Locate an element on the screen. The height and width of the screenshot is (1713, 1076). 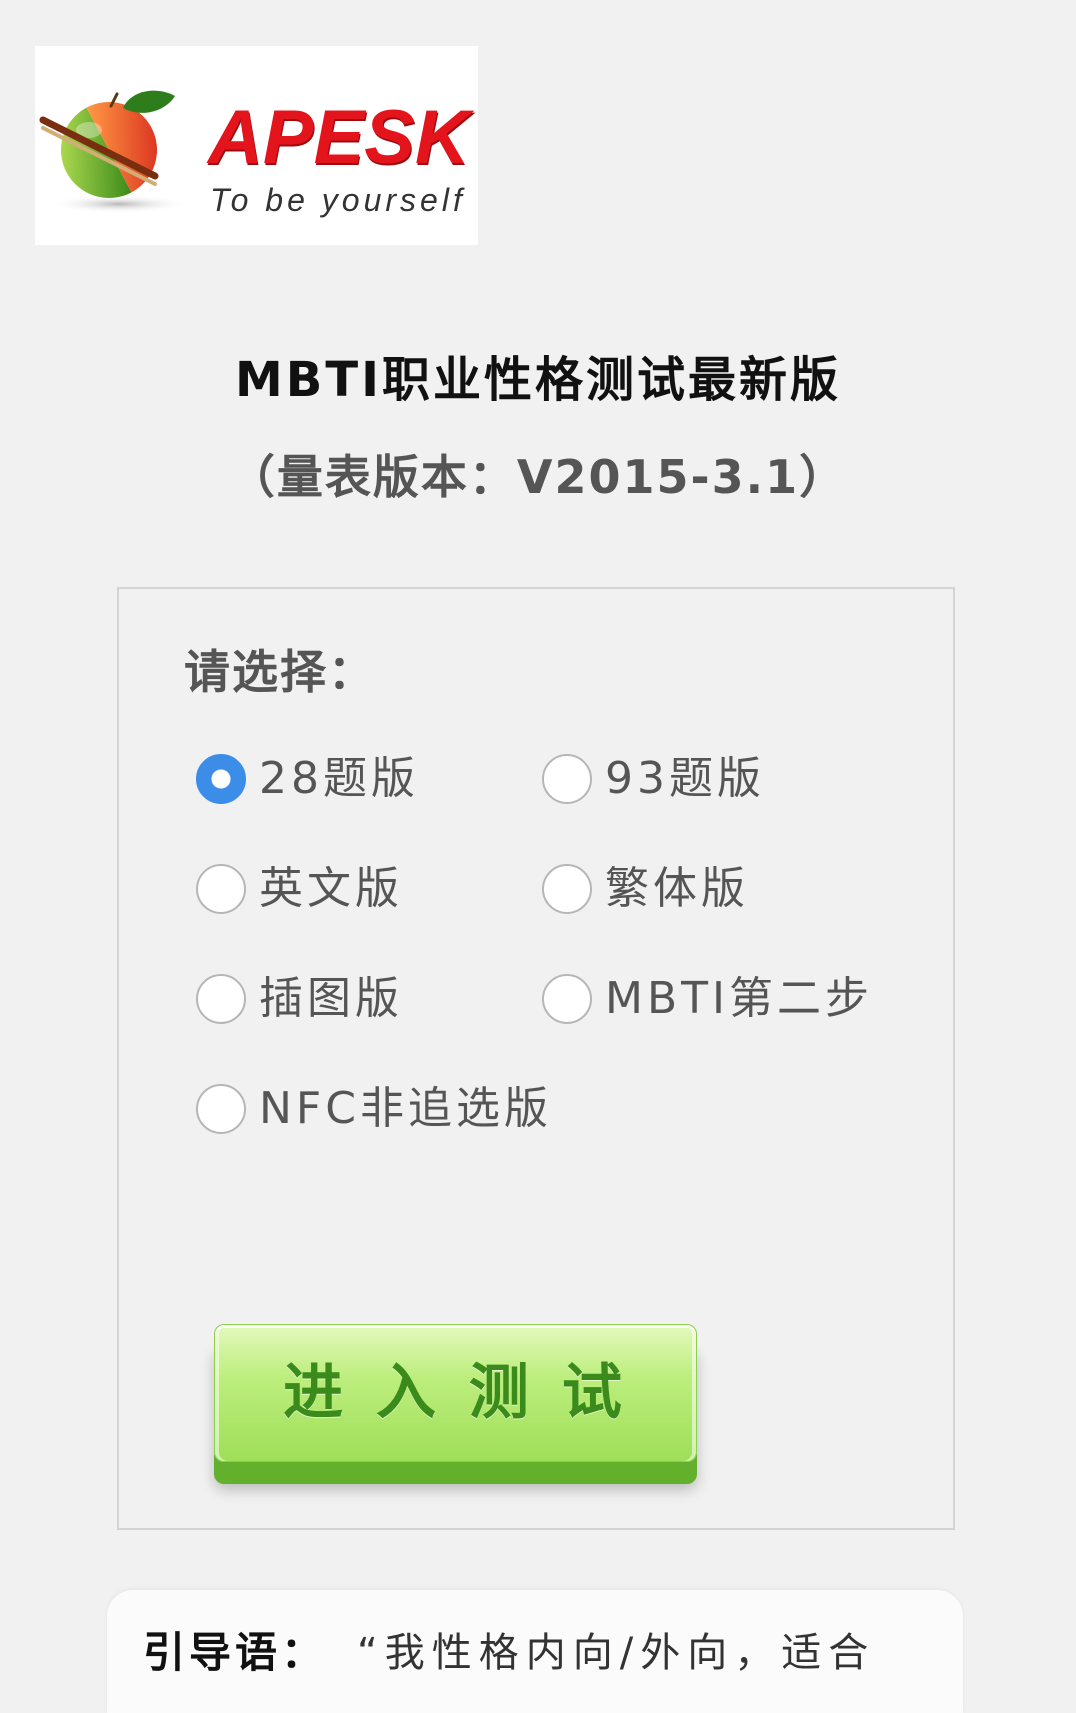
option-28-questions: 28题版 is located at coordinates (369, 779).